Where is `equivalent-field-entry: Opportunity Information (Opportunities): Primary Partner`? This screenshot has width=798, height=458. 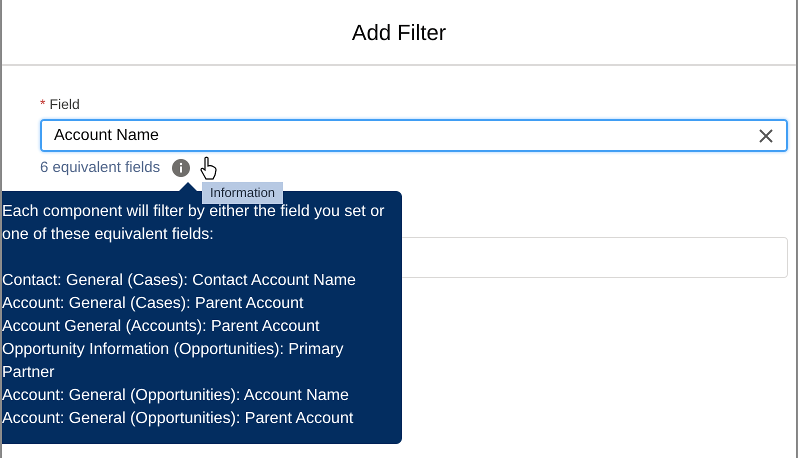 equivalent-field-entry: Opportunity Information (Opportunities): Primary Partner is located at coordinates (173, 361).